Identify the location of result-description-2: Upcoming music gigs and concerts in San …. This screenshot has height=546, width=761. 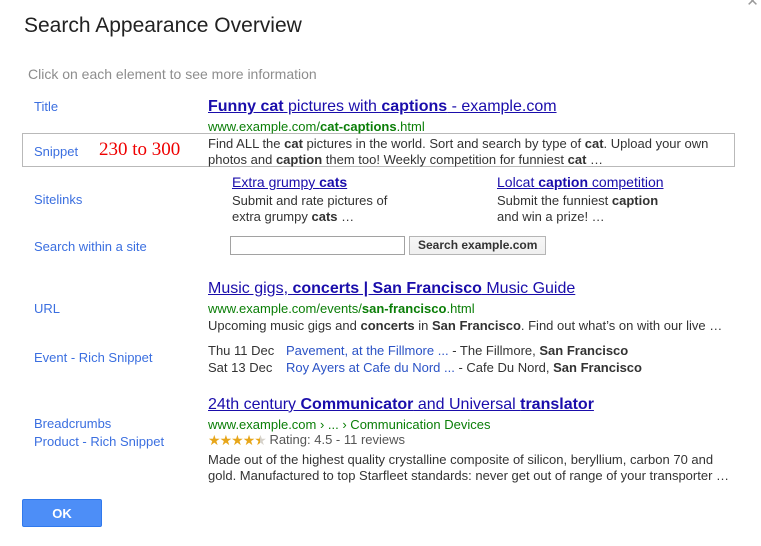
(465, 325).